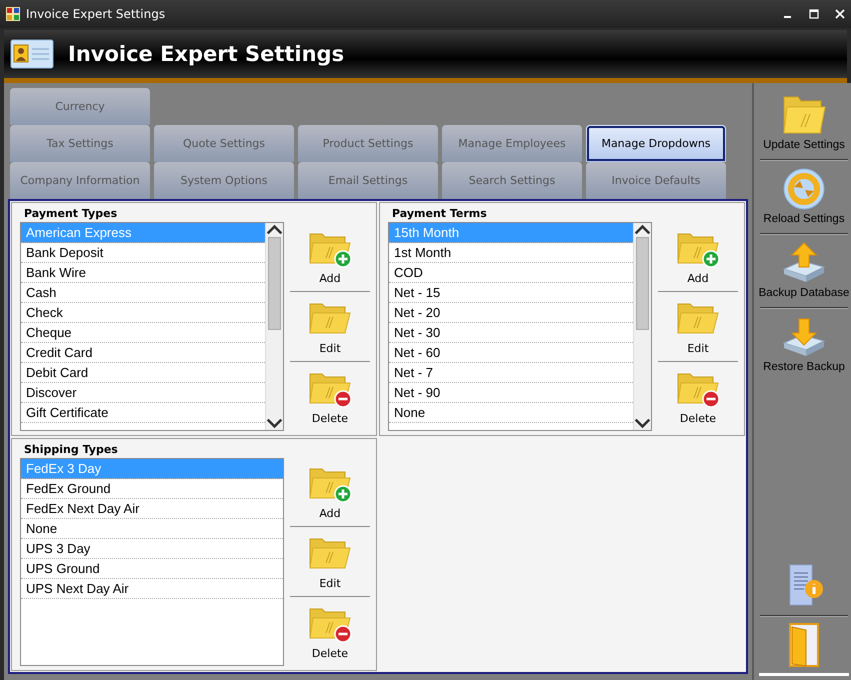  What do you see at coordinates (71, 449) in the screenshot?
I see `group-title: Shipping Types` at bounding box center [71, 449].